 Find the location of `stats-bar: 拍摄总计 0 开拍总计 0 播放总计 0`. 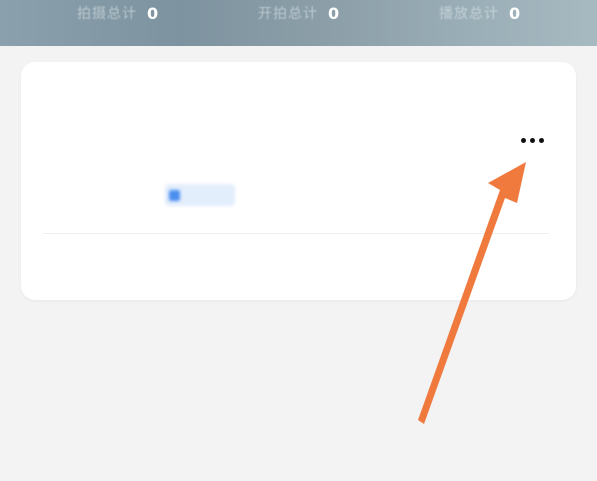

stats-bar: 拍摄总计 0 开拍总计 0 播放总计 0 is located at coordinates (298, 23).